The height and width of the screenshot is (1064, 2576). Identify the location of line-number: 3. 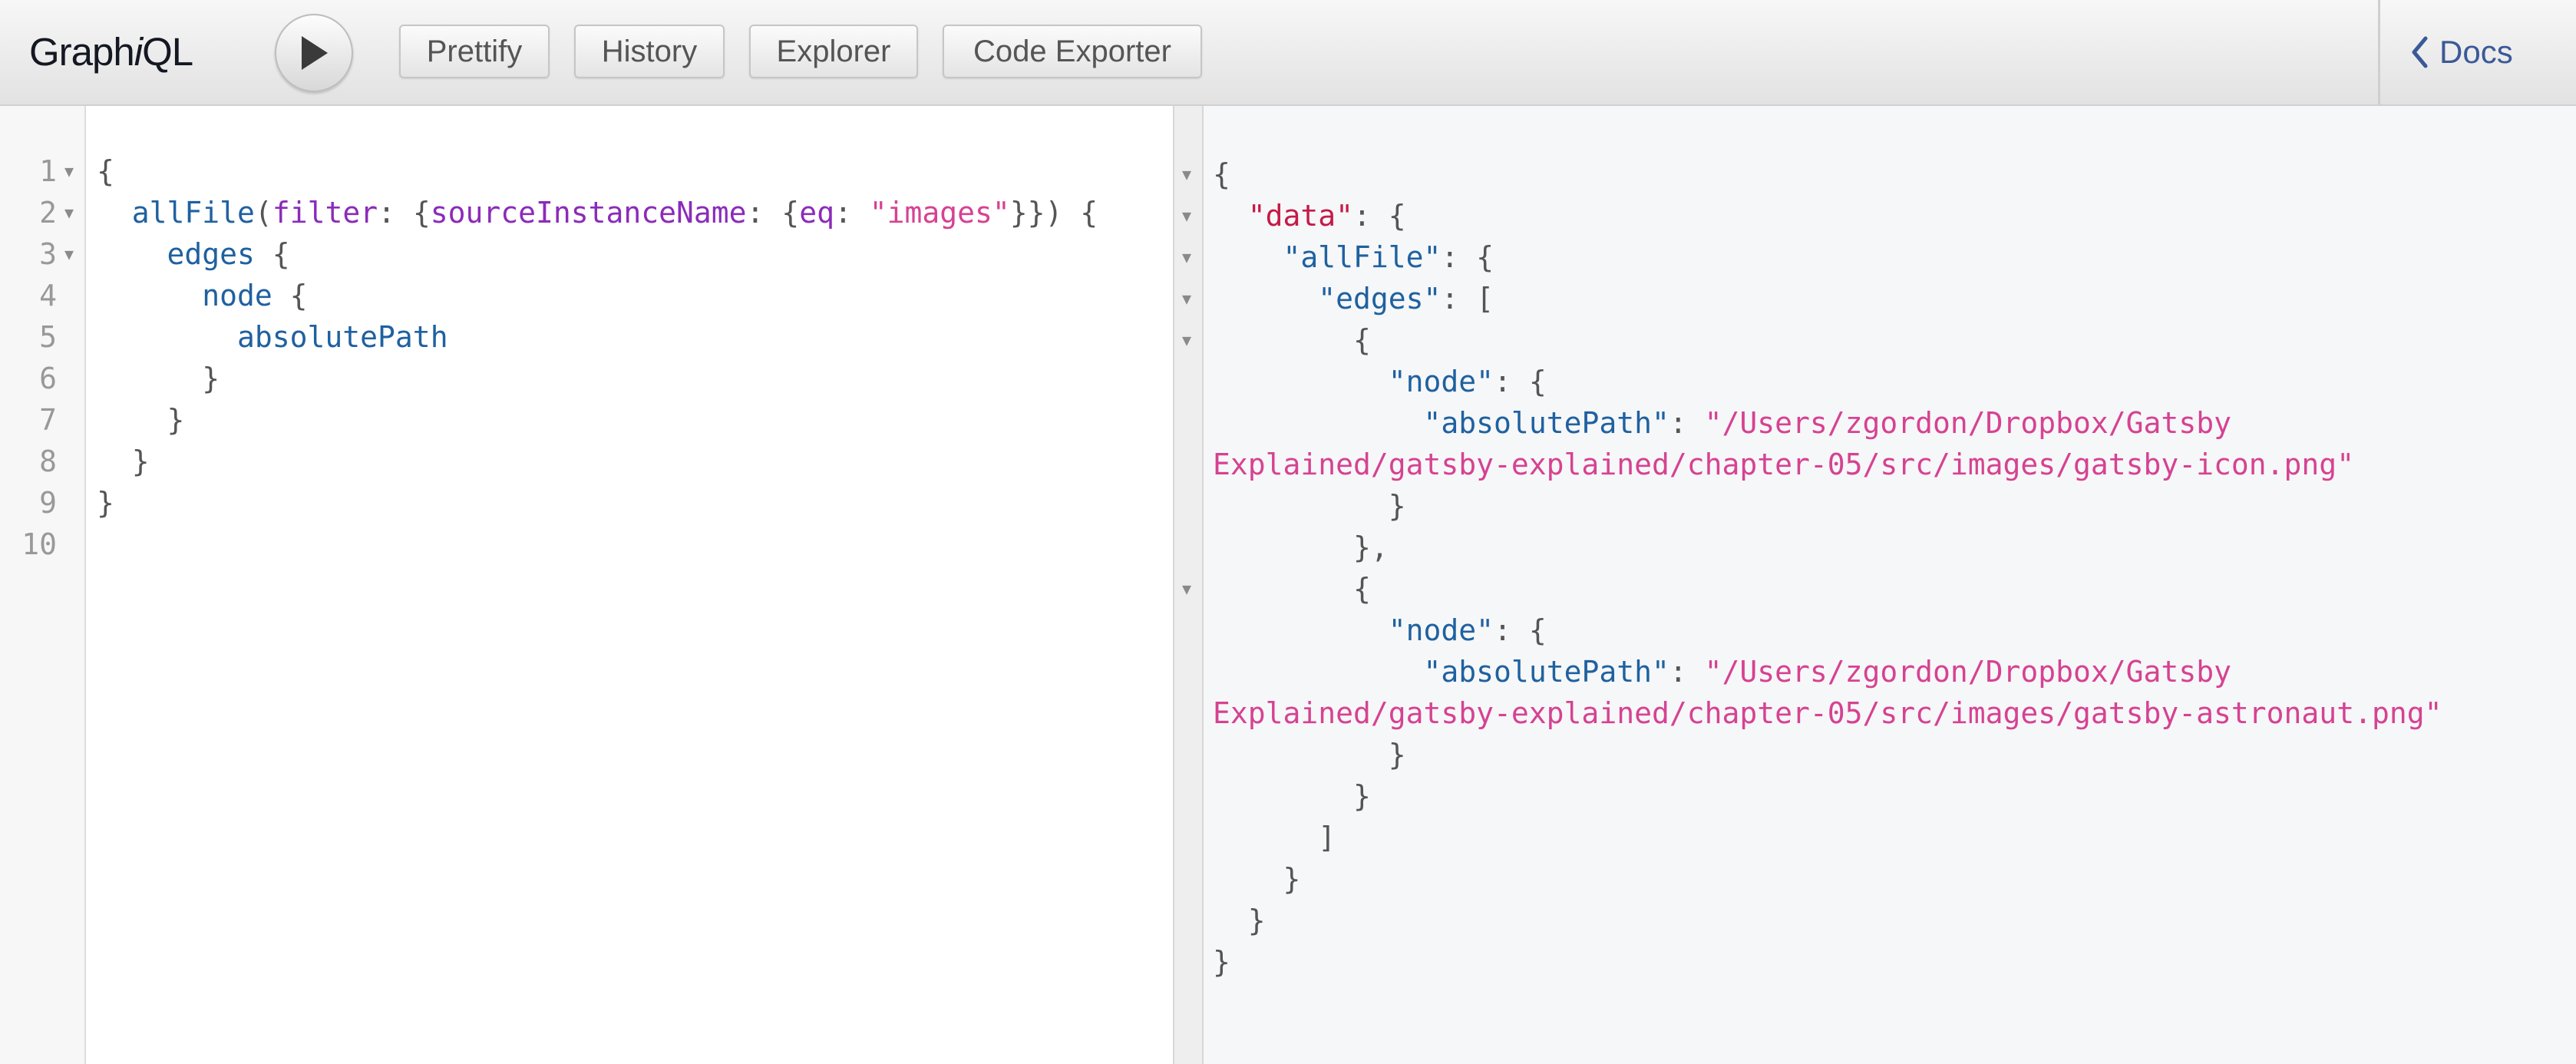
(48, 254).